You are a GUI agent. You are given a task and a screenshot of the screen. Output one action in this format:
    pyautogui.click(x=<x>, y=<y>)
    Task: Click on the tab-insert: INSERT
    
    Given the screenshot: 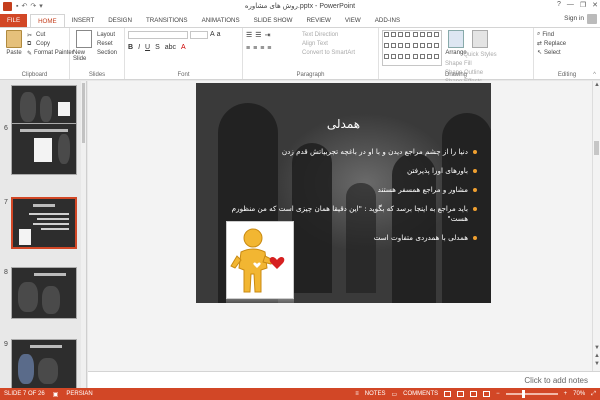 What is the action you would take?
    pyautogui.click(x=83, y=20)
    